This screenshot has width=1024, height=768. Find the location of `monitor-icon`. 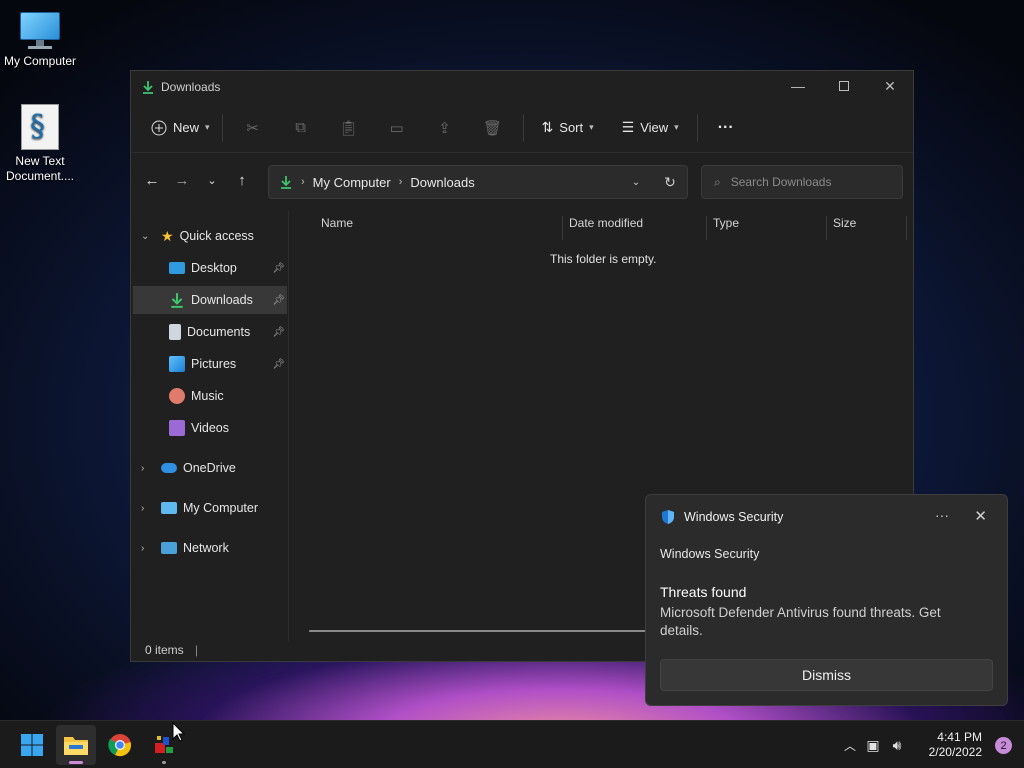

monitor-icon is located at coordinates (40, 30).